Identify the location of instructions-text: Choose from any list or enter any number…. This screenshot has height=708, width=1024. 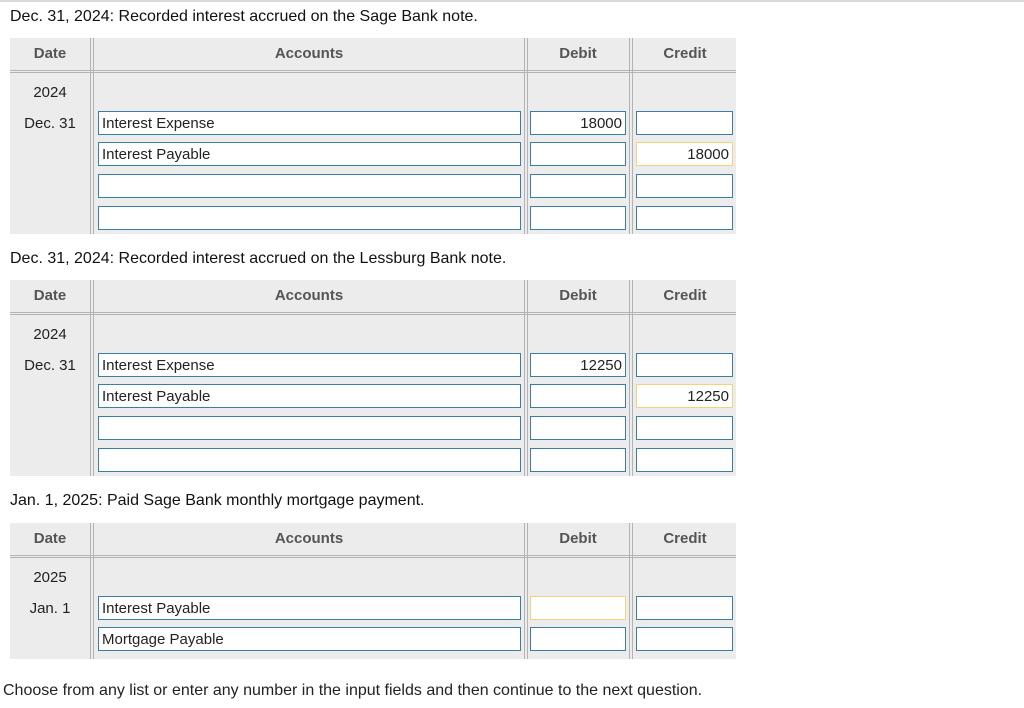
(353, 690).